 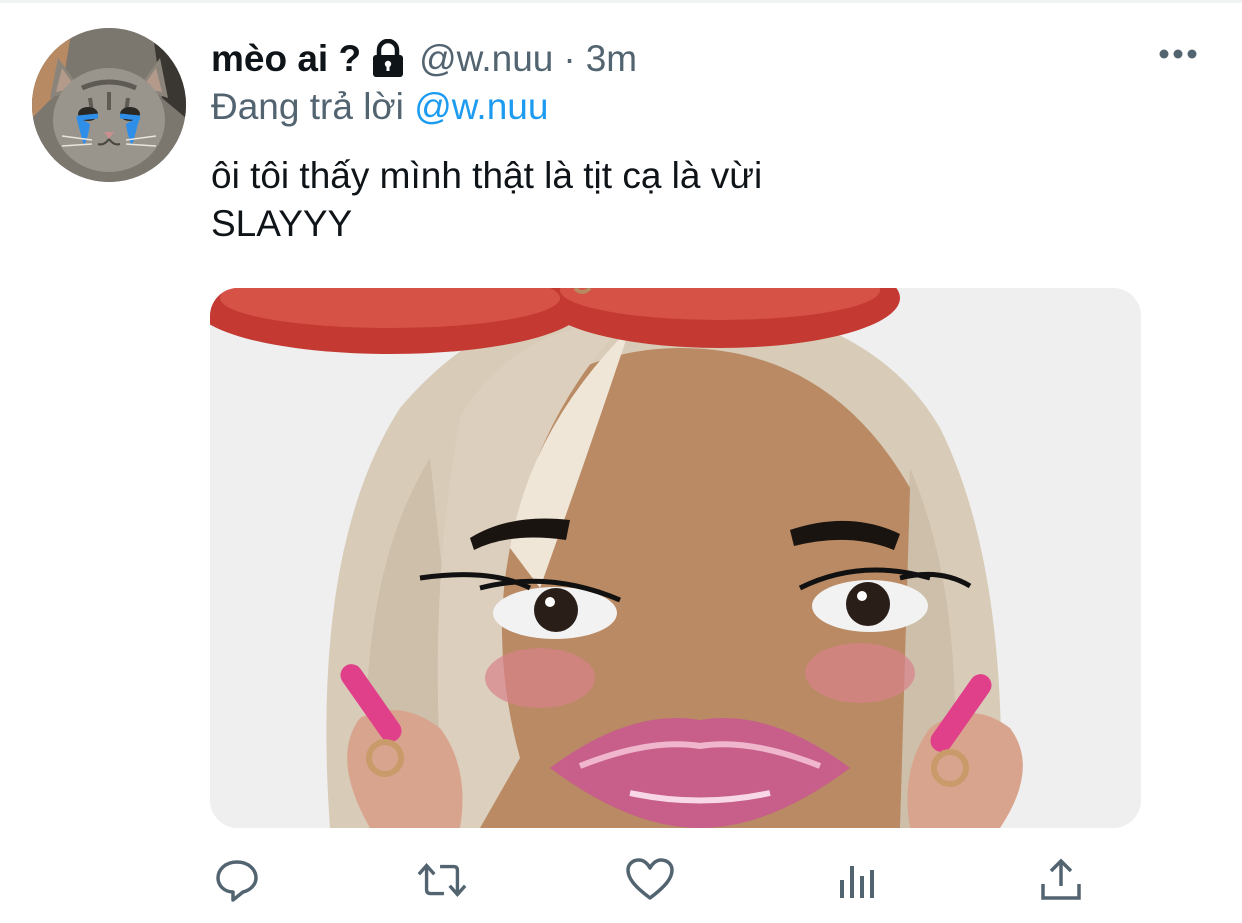 What do you see at coordinates (286, 59) in the screenshot?
I see `display-name: mèo ai ?` at bounding box center [286, 59].